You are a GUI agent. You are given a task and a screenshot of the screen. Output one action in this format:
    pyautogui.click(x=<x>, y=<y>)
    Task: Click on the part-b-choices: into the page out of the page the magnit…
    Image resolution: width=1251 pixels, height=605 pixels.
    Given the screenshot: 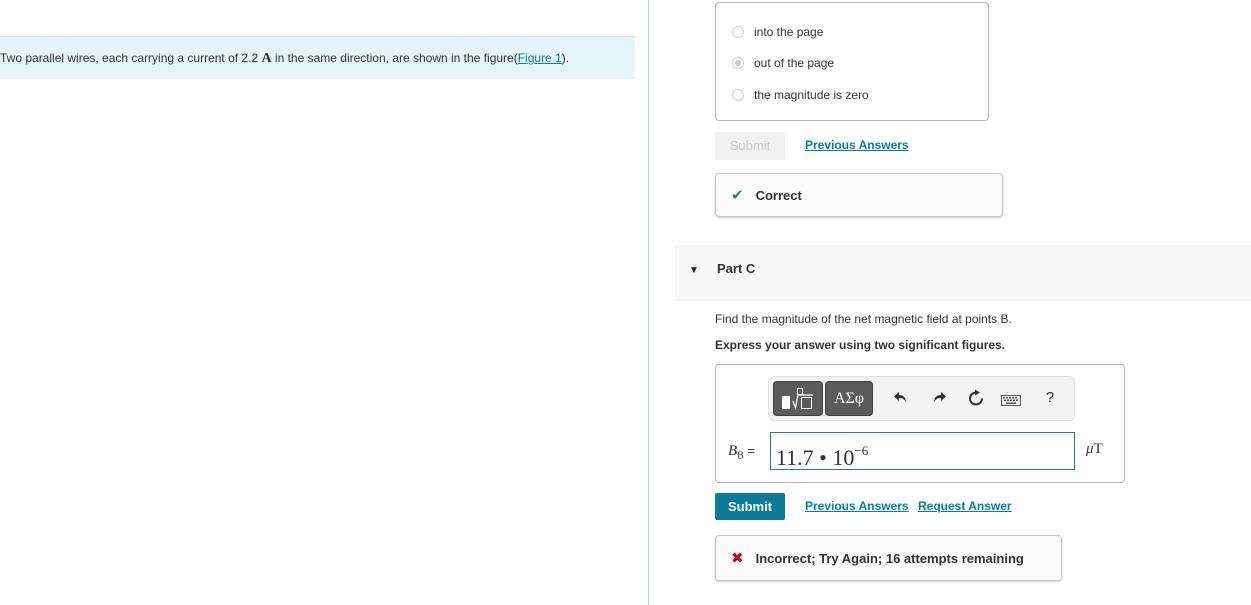 What is the action you would take?
    pyautogui.click(x=852, y=61)
    